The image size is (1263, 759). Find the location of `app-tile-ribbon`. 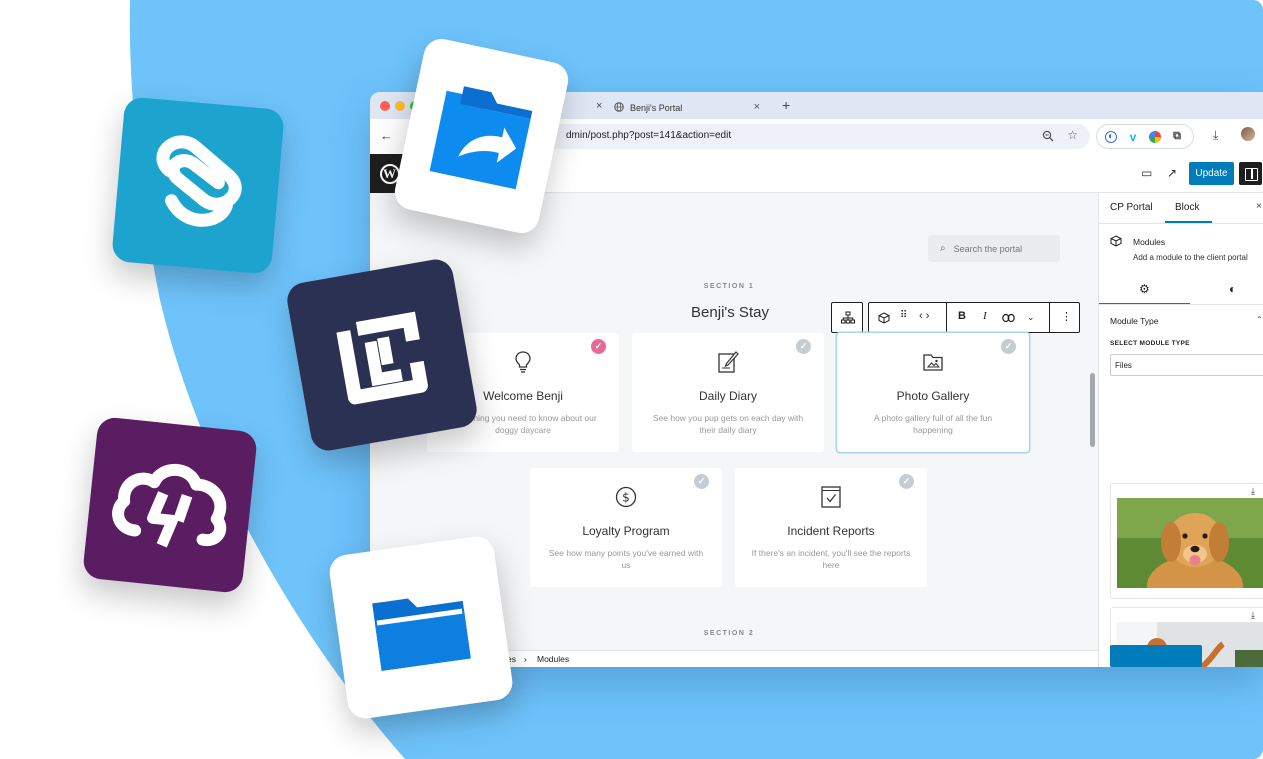

app-tile-ribbon is located at coordinates (198, 185).